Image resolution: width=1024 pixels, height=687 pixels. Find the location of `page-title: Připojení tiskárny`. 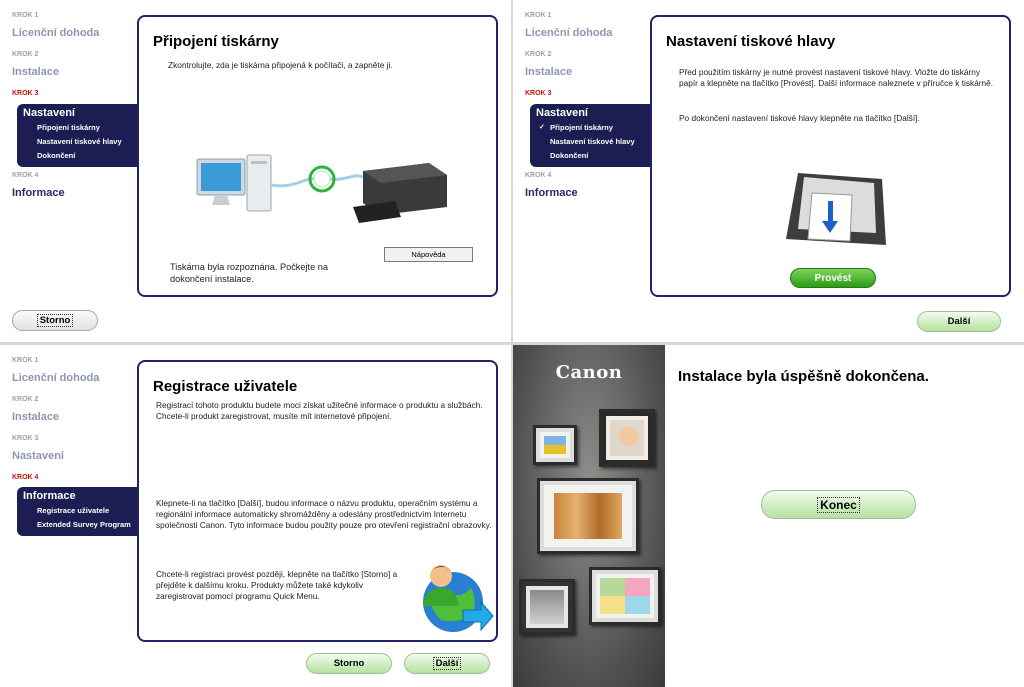

page-title: Připojení tiskárny is located at coordinates (216, 41).